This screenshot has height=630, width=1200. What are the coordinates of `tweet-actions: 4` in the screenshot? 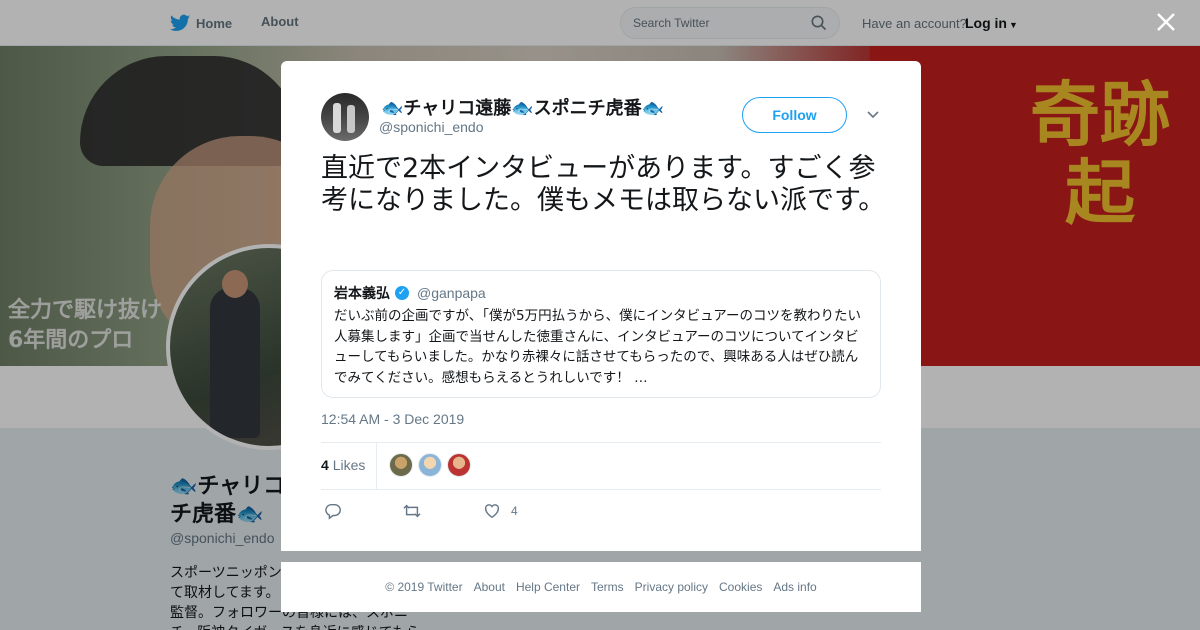 It's located at (419, 511).